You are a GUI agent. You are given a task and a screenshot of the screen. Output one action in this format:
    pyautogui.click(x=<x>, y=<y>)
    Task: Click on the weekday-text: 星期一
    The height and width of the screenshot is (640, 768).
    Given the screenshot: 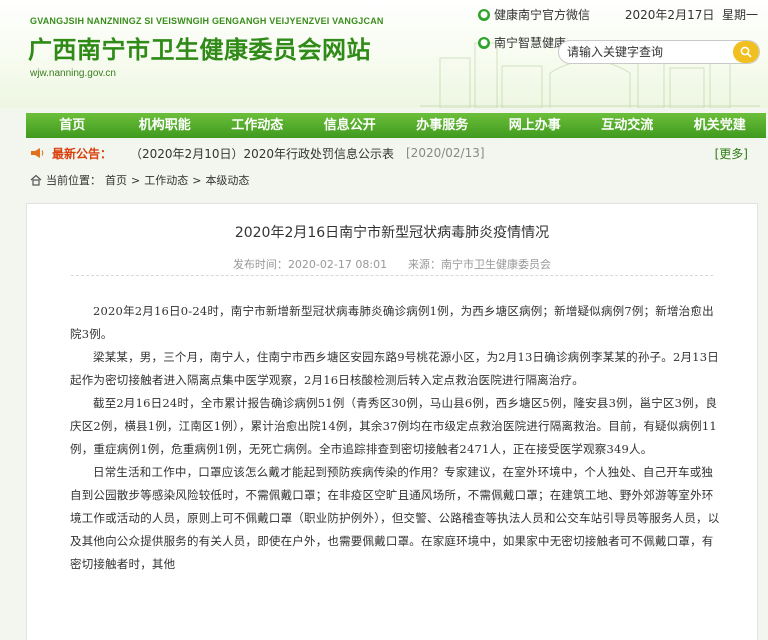 What is the action you would take?
    pyautogui.click(x=739, y=15)
    